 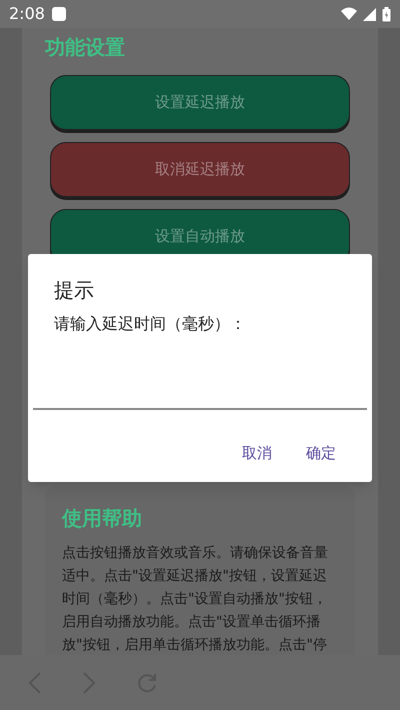 What do you see at coordinates (85, 47) in the screenshot?
I see `section-title: 功能设置` at bounding box center [85, 47].